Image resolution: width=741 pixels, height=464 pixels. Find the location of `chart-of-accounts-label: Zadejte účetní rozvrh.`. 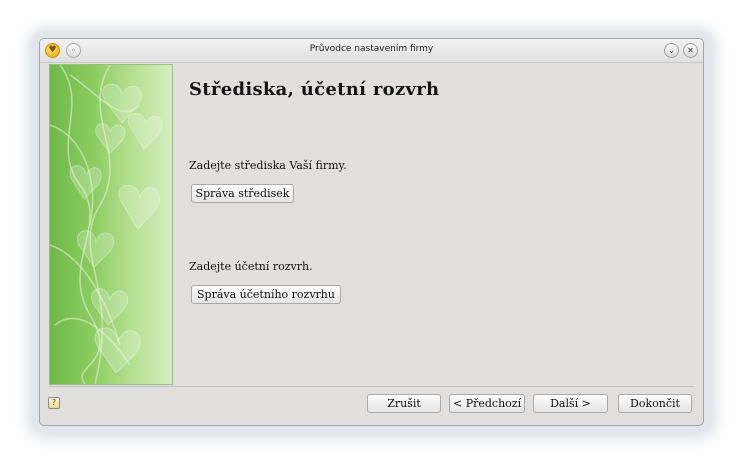

chart-of-accounts-label: Zadejte účetní rozvrh. is located at coordinates (251, 266).